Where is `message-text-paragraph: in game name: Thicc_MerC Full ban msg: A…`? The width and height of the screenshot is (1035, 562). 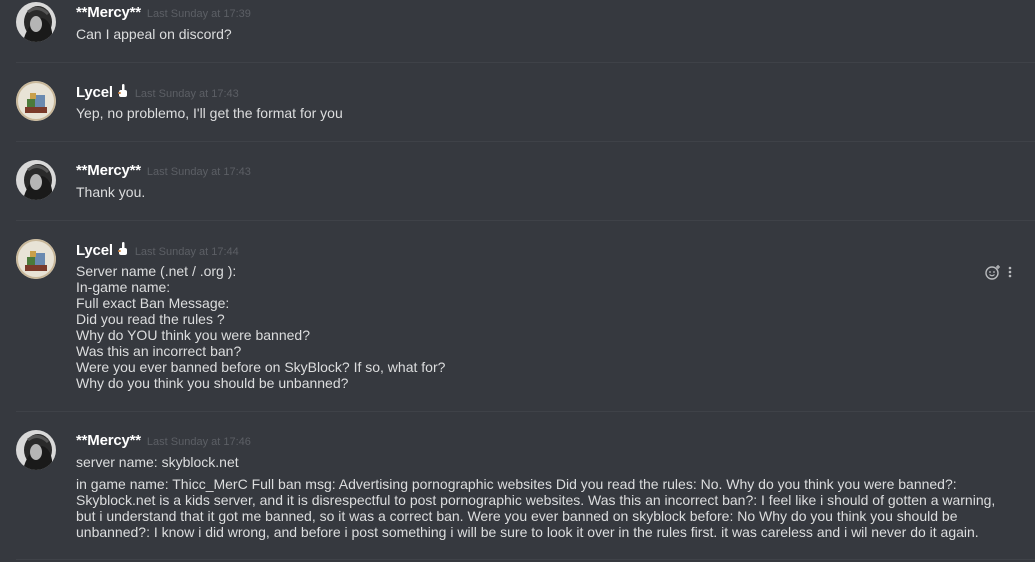 message-text-paragraph: in game name: Thicc_MerC Full ban msg: A… is located at coordinates (536, 508).